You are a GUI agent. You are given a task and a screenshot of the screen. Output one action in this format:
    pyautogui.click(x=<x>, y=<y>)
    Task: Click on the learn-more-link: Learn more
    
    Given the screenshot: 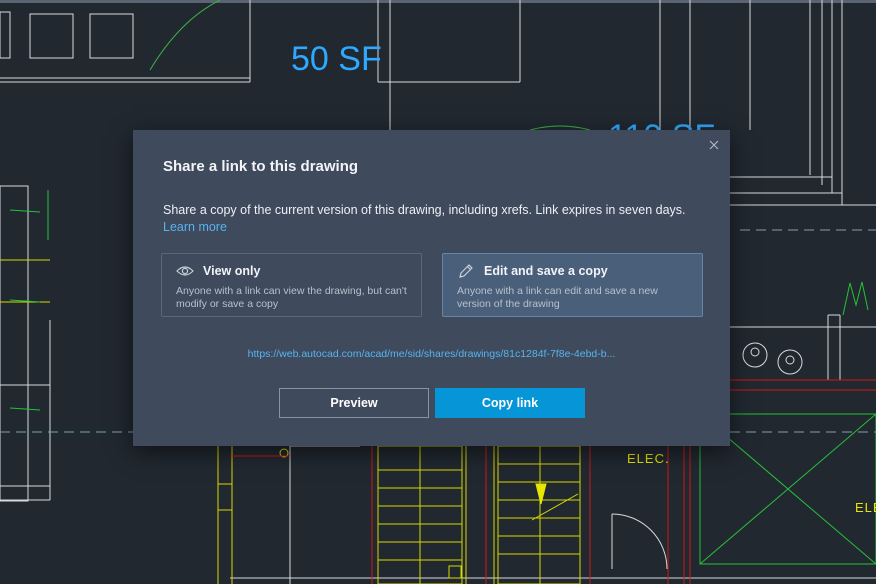 What is the action you would take?
    pyautogui.click(x=195, y=227)
    